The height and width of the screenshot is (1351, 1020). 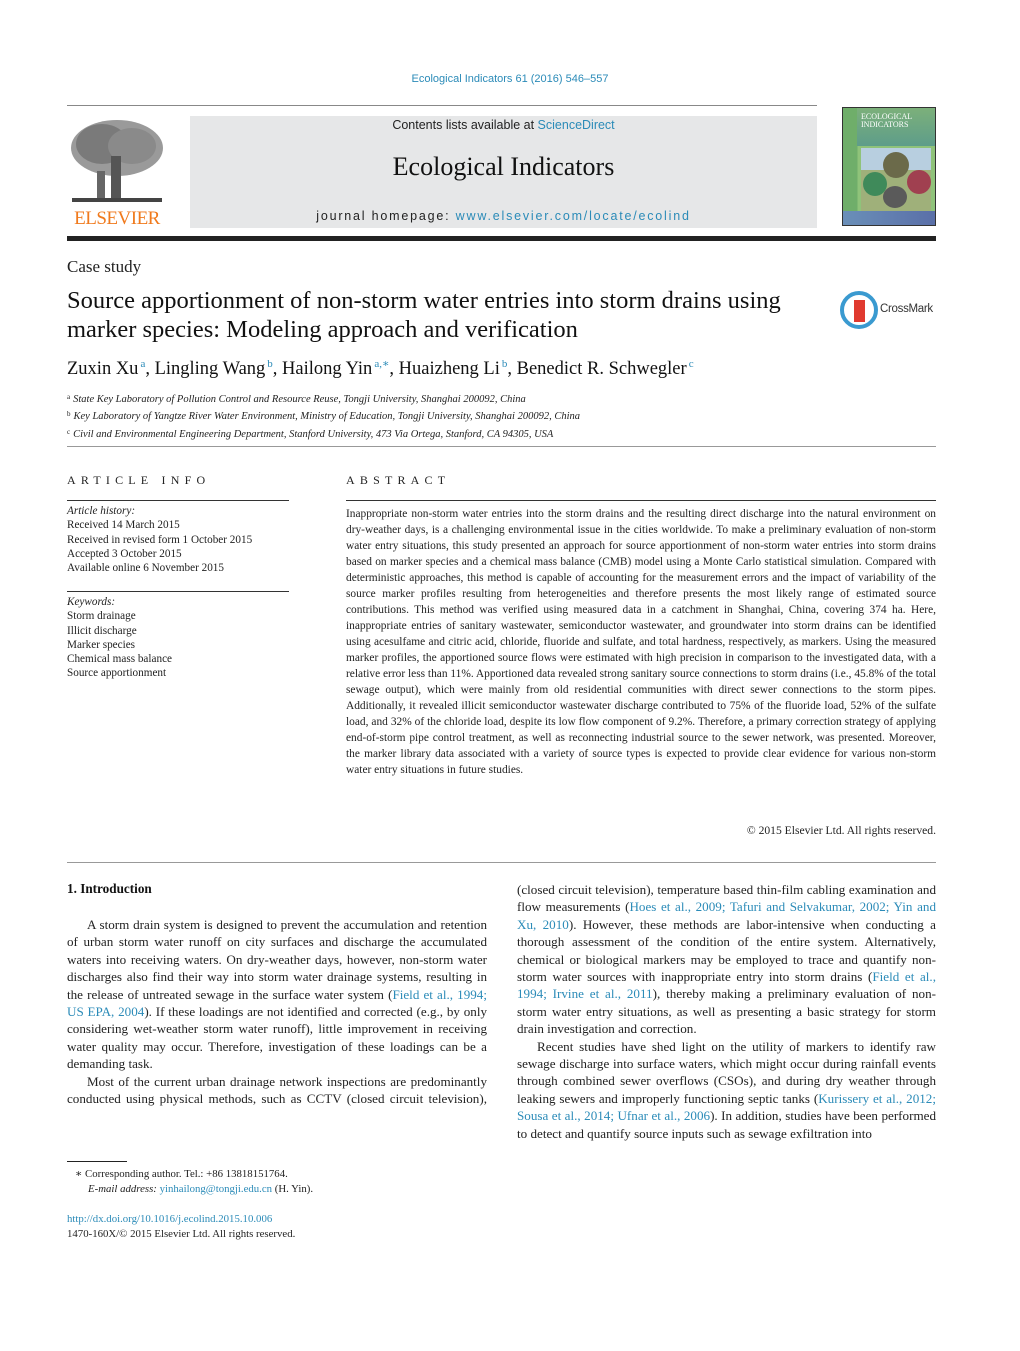 I want to click on author-name: Benedict R. Schwegler, so click(x=601, y=369).